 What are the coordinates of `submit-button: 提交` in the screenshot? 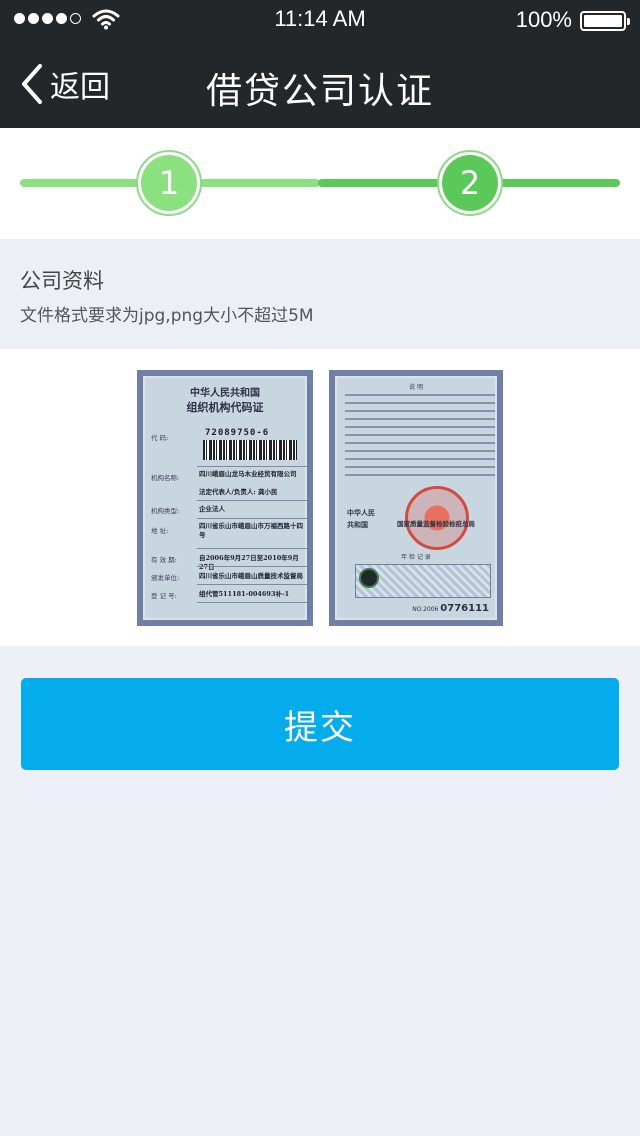 It's located at (320, 724).